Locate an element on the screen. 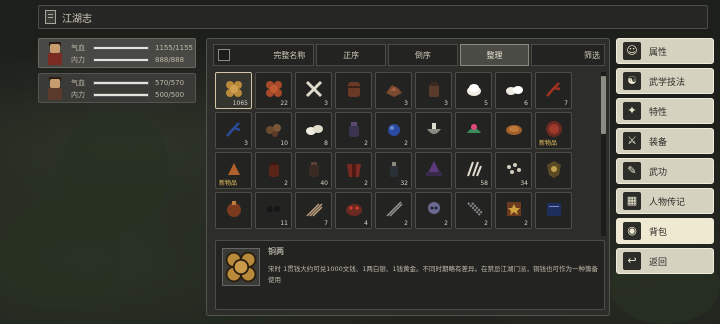 This screenshot has width=720, height=324. arrows-icon is located at coordinates (314, 209).